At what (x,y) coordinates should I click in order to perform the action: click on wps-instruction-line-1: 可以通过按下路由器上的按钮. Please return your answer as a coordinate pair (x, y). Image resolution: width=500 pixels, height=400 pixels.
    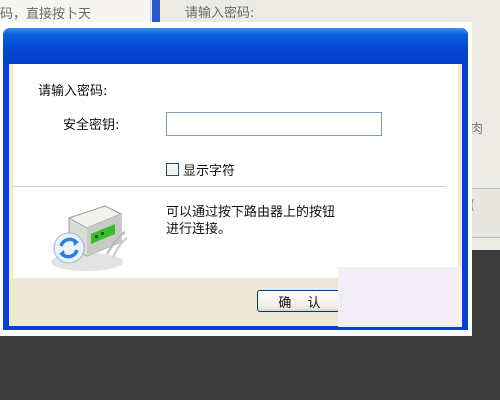
    Looking at the image, I should click on (251, 212).